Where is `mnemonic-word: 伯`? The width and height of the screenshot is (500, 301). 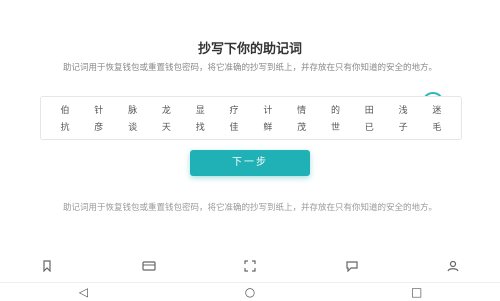
mnemonic-word: 伯 is located at coordinates (65, 111).